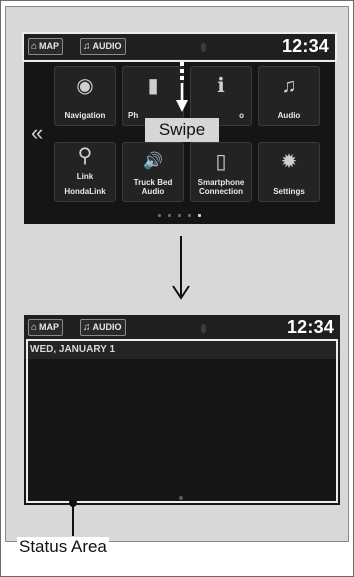 The width and height of the screenshot is (354, 577). I want to click on smartphone-icon: ▯, so click(221, 162).